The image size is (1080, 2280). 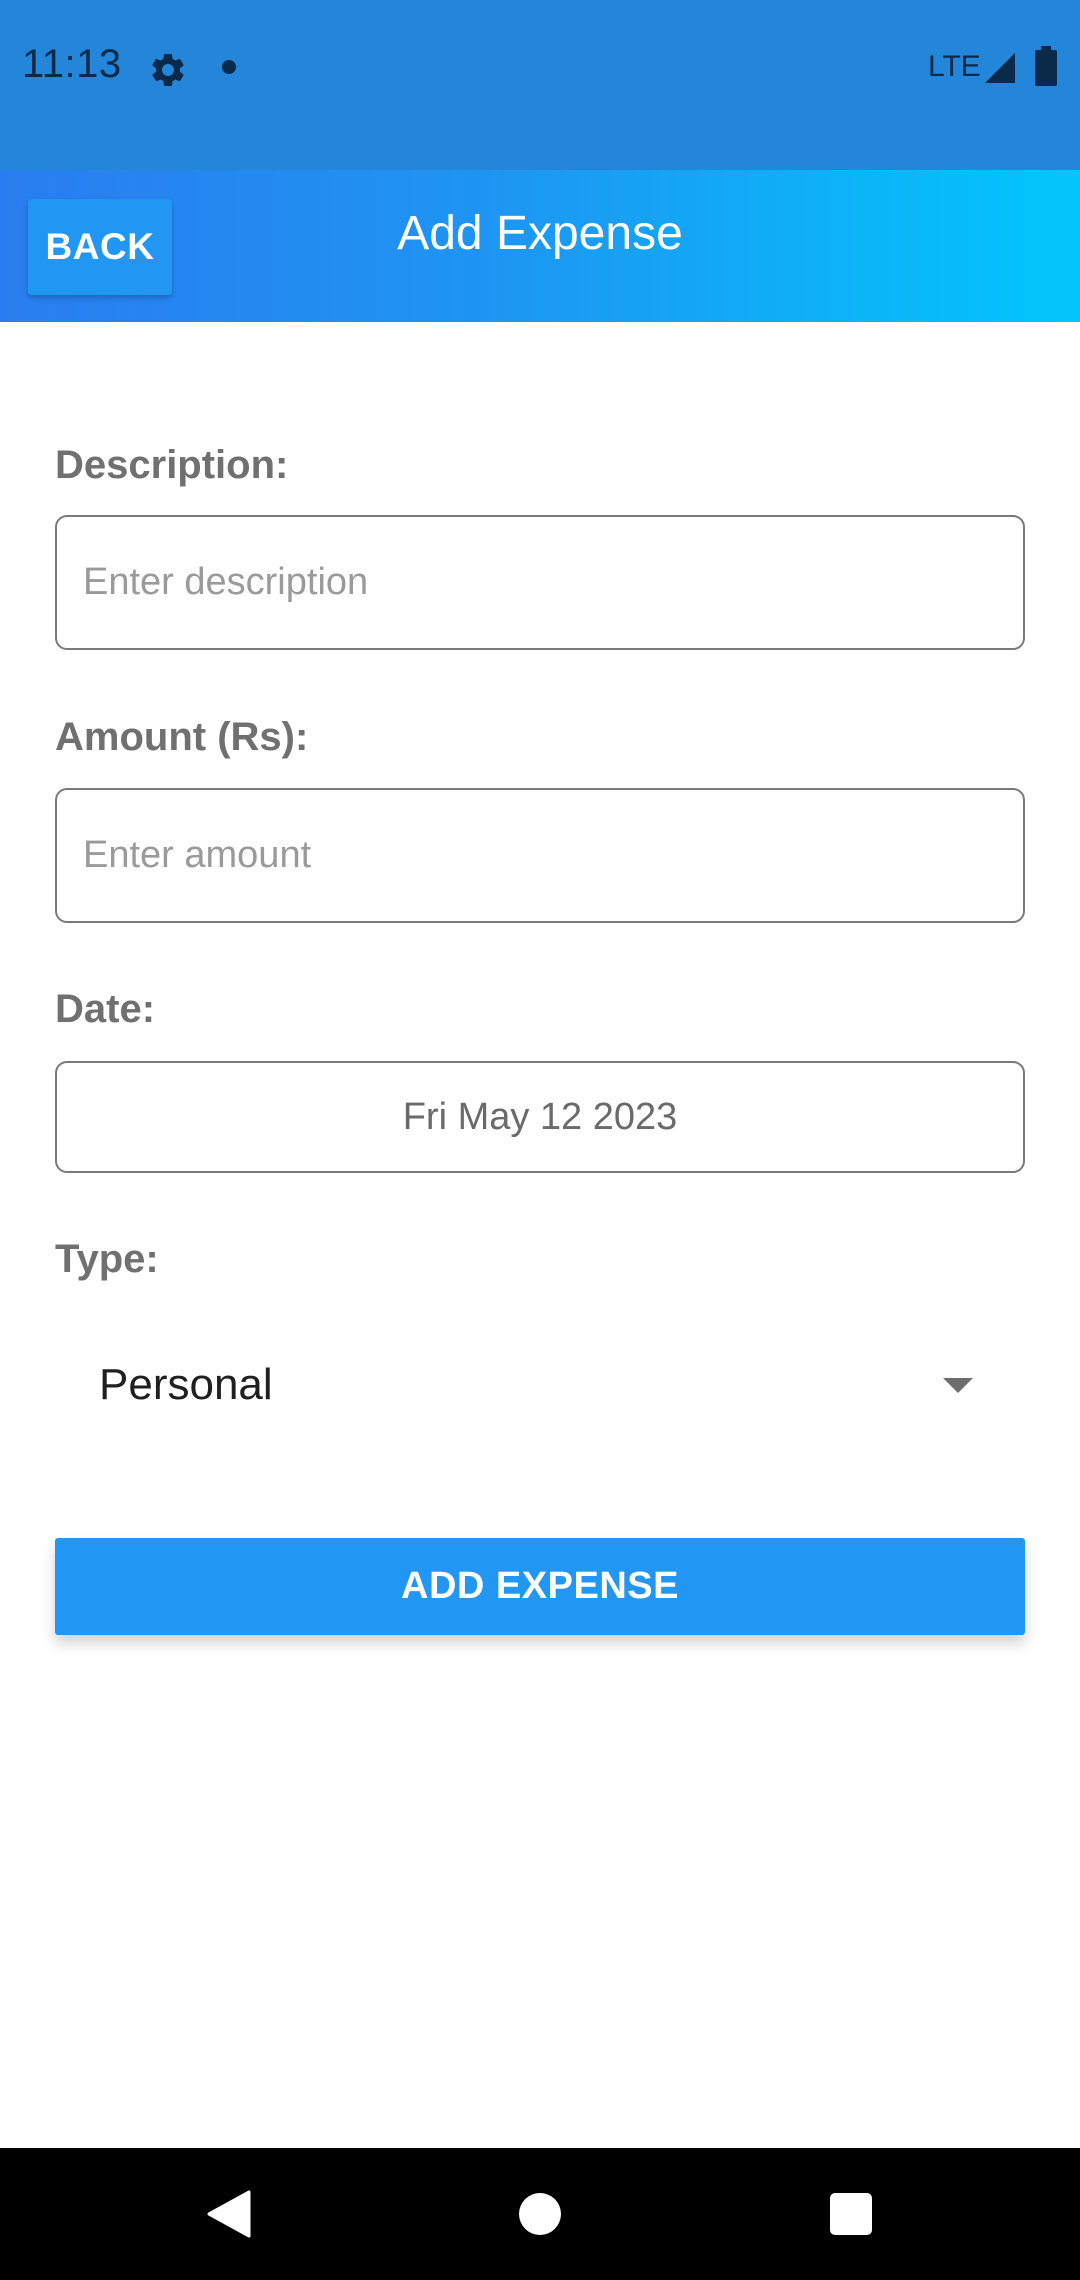 What do you see at coordinates (105, 1009) in the screenshot?
I see `date-label: Date:` at bounding box center [105, 1009].